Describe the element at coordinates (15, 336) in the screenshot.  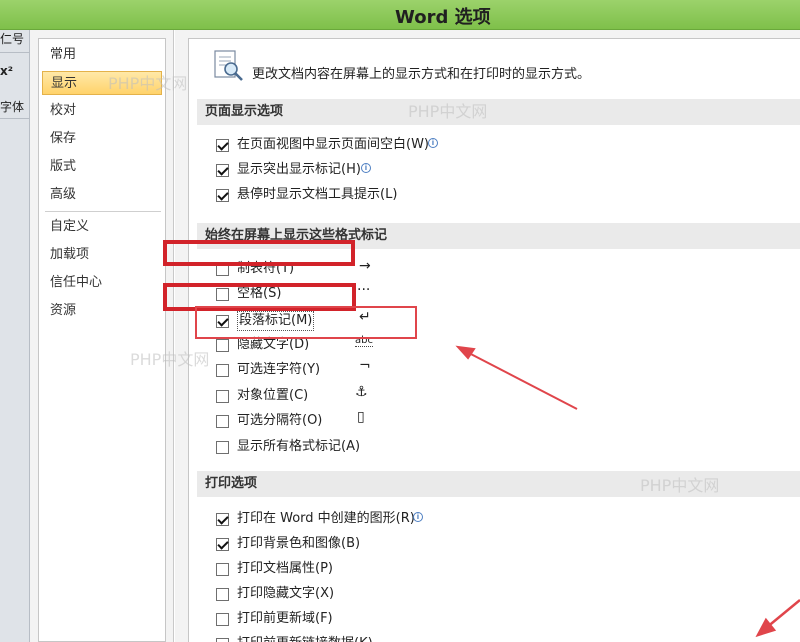
I see `background-ribbon-strip: 仁号 x² 字体` at that location.